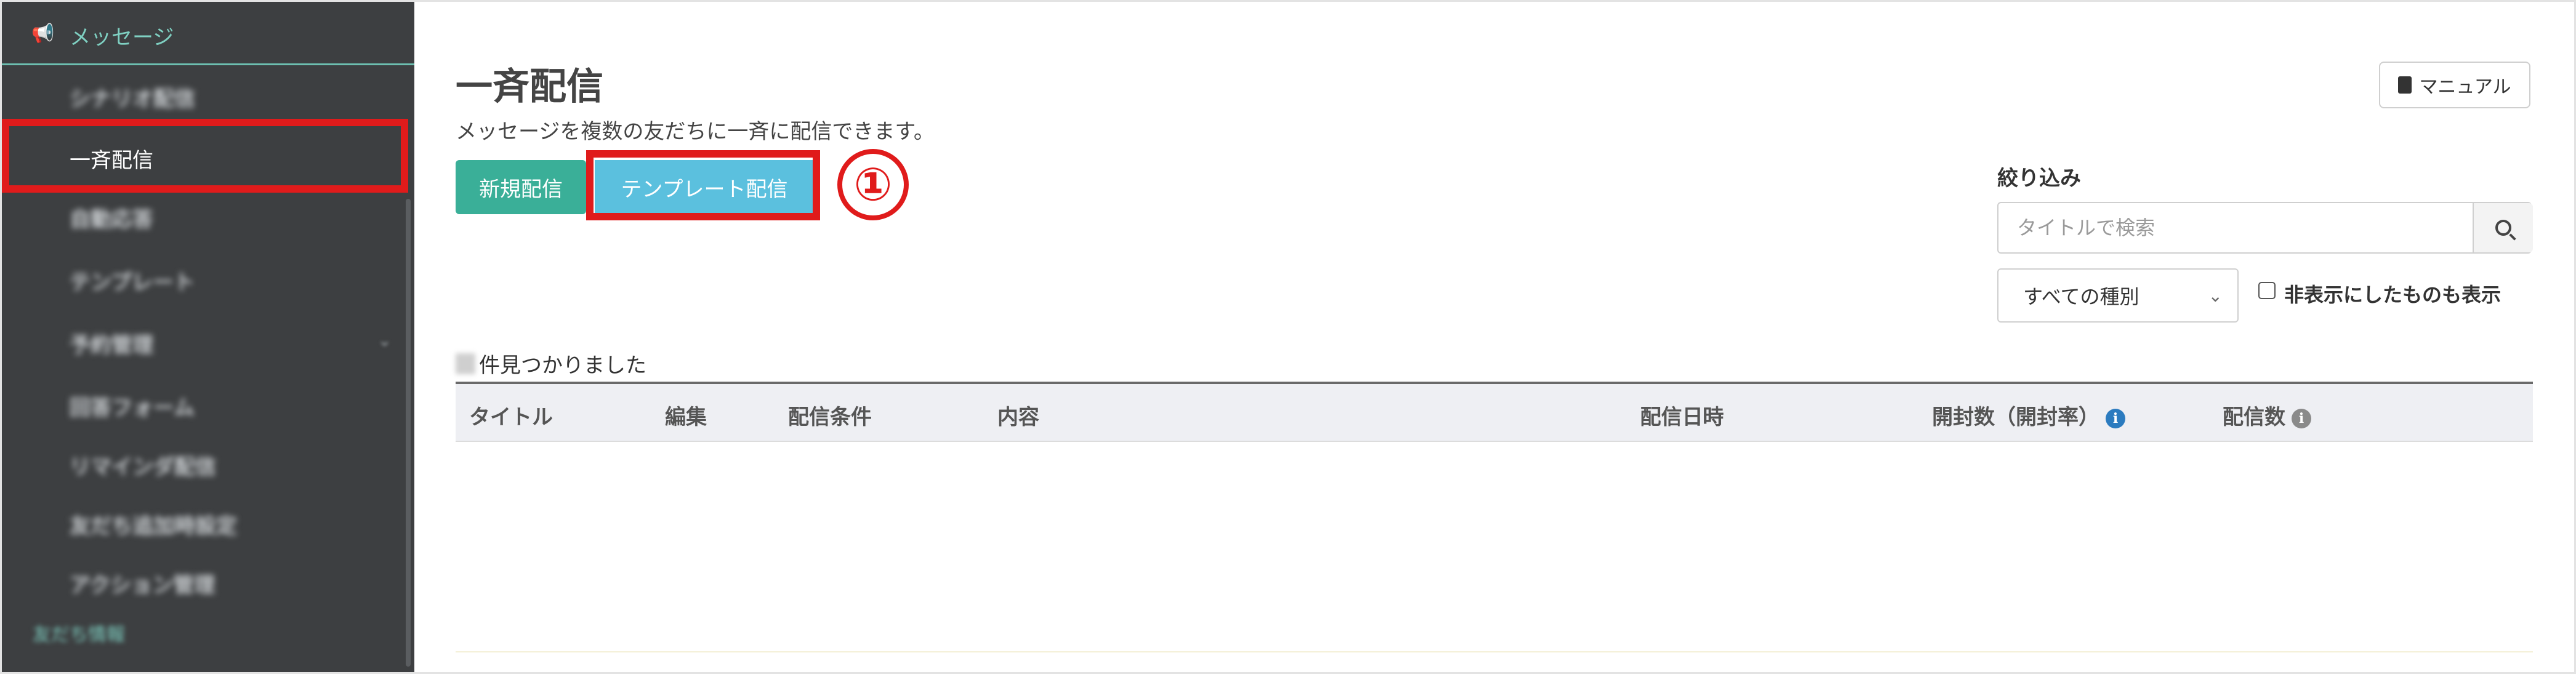  I want to click on manual-button-label: マニュアル, so click(2465, 87).